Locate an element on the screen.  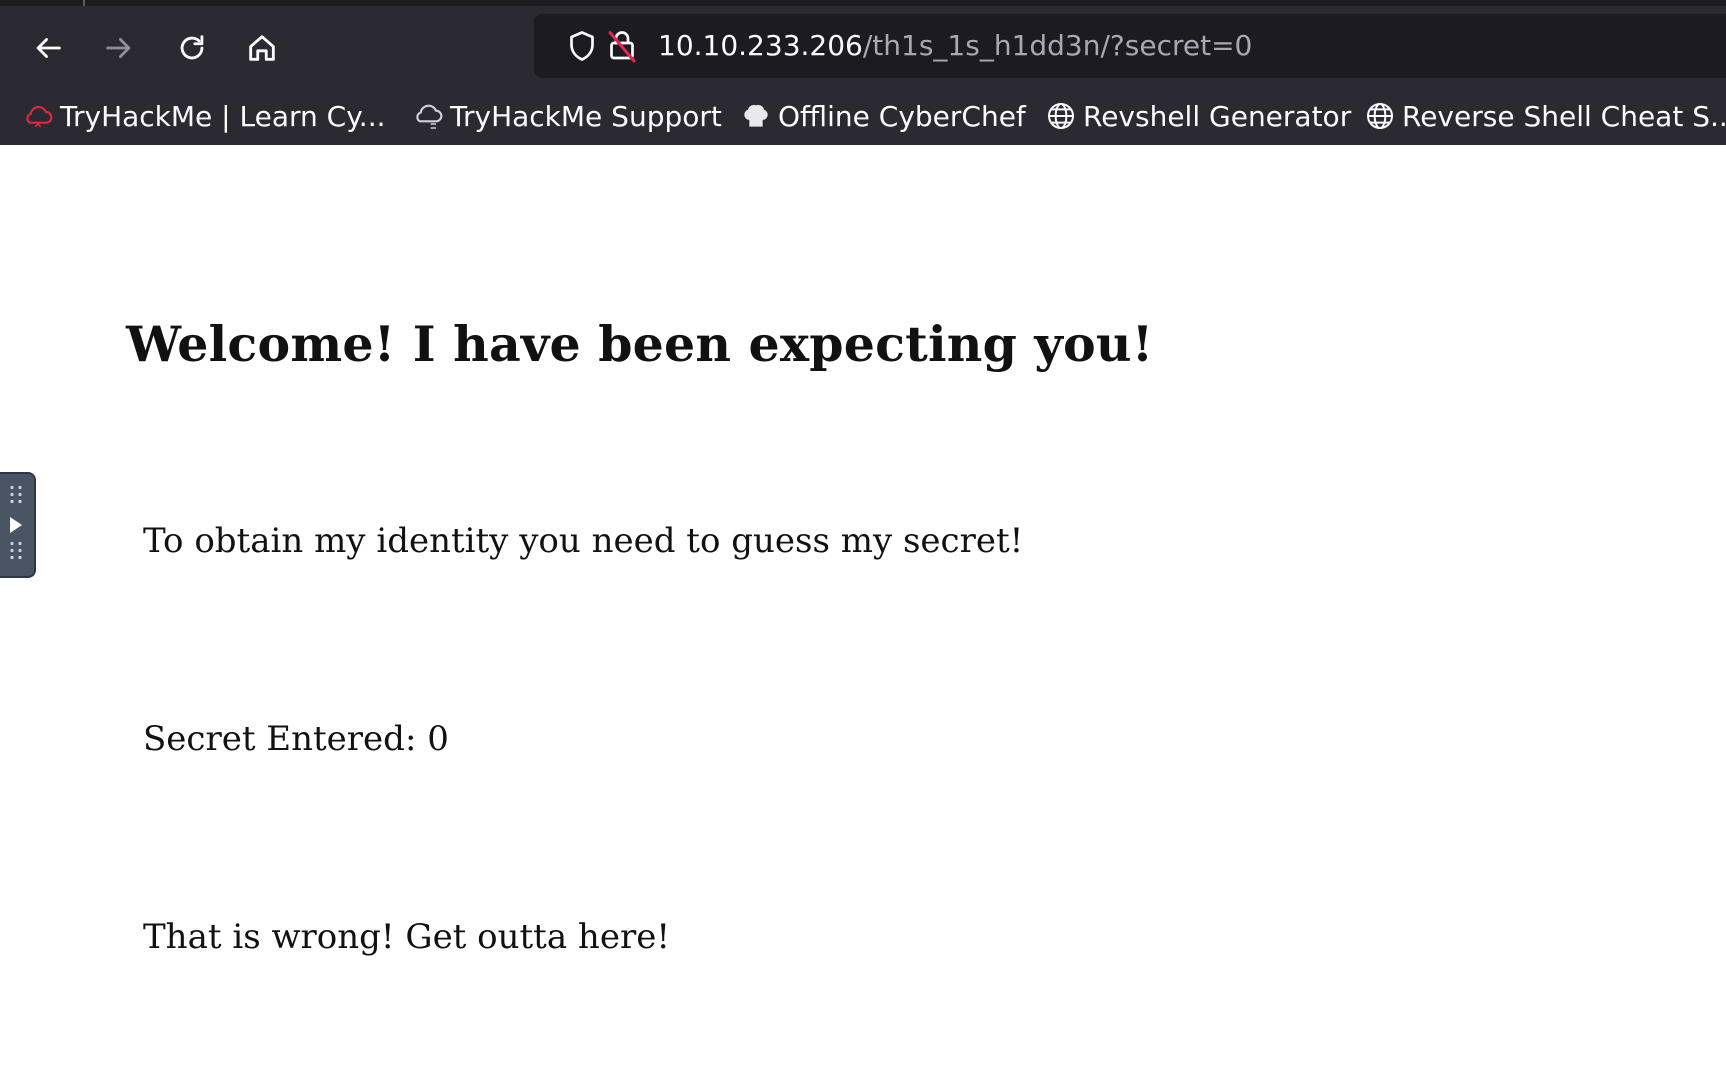
home-icon is located at coordinates (262, 48).